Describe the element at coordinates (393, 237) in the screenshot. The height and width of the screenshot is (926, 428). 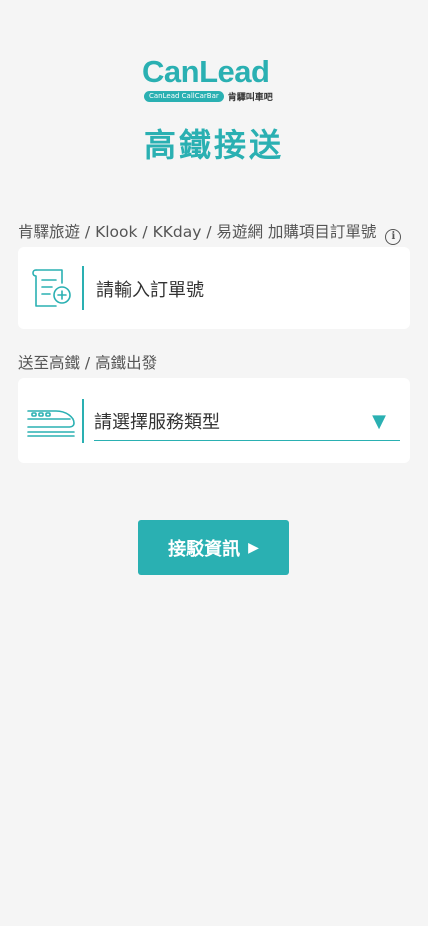
I see `info-icon: i` at that location.